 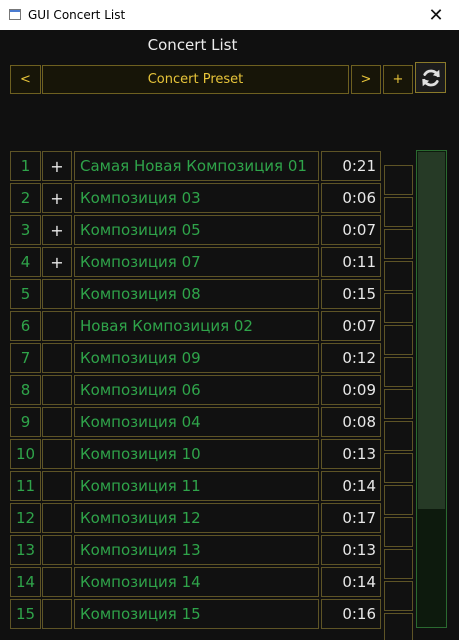 I want to click on song-duration: 0:16, so click(x=351, y=614).